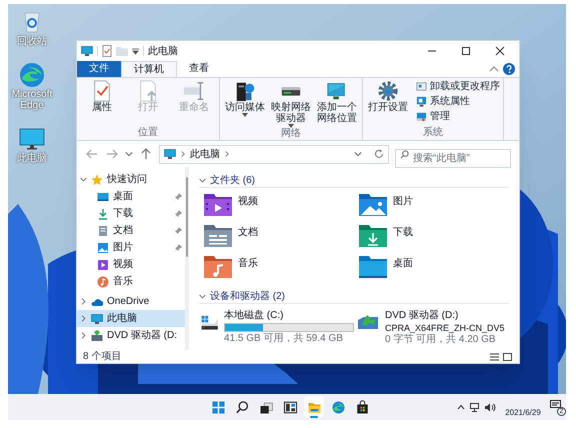 The width and height of the screenshot is (576, 428). Describe the element at coordinates (379, 154) in the screenshot. I see `refresh-icon` at that location.